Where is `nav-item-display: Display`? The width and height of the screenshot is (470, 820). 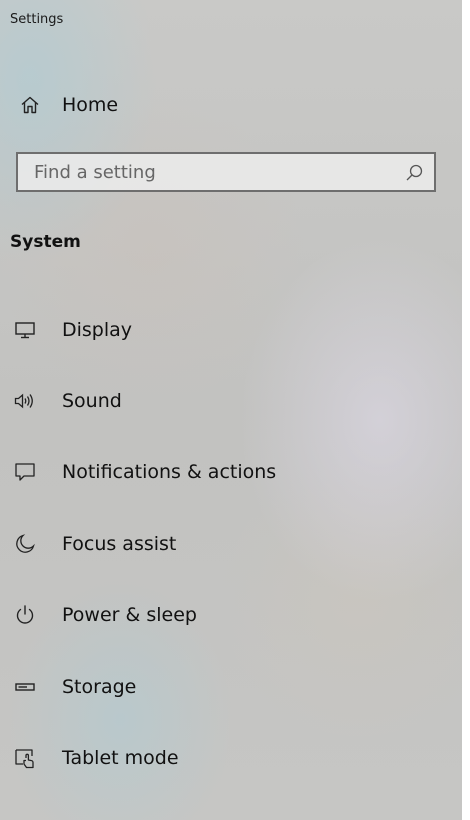 nav-item-display: Display is located at coordinates (231, 330).